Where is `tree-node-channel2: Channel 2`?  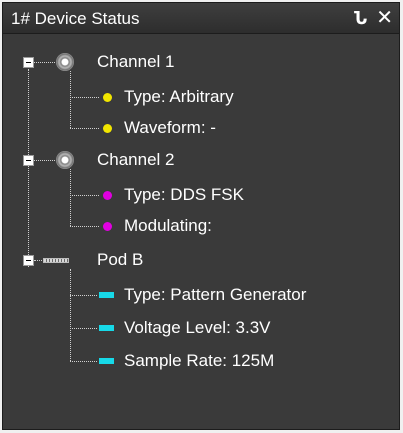
tree-node-channel2: Channel 2 is located at coordinates (136, 160).